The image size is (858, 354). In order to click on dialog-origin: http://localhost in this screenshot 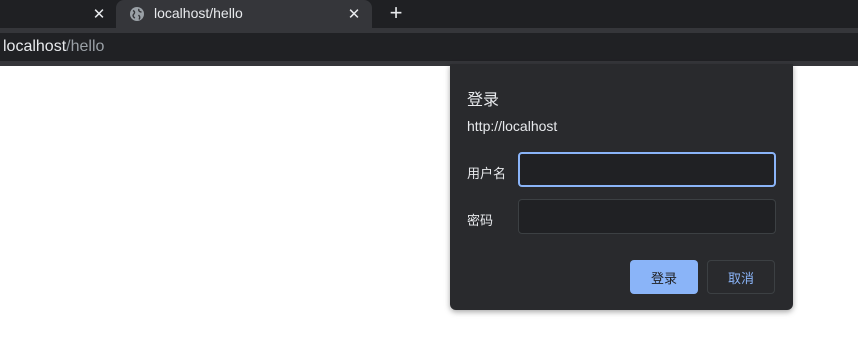, I will do `click(512, 126)`.